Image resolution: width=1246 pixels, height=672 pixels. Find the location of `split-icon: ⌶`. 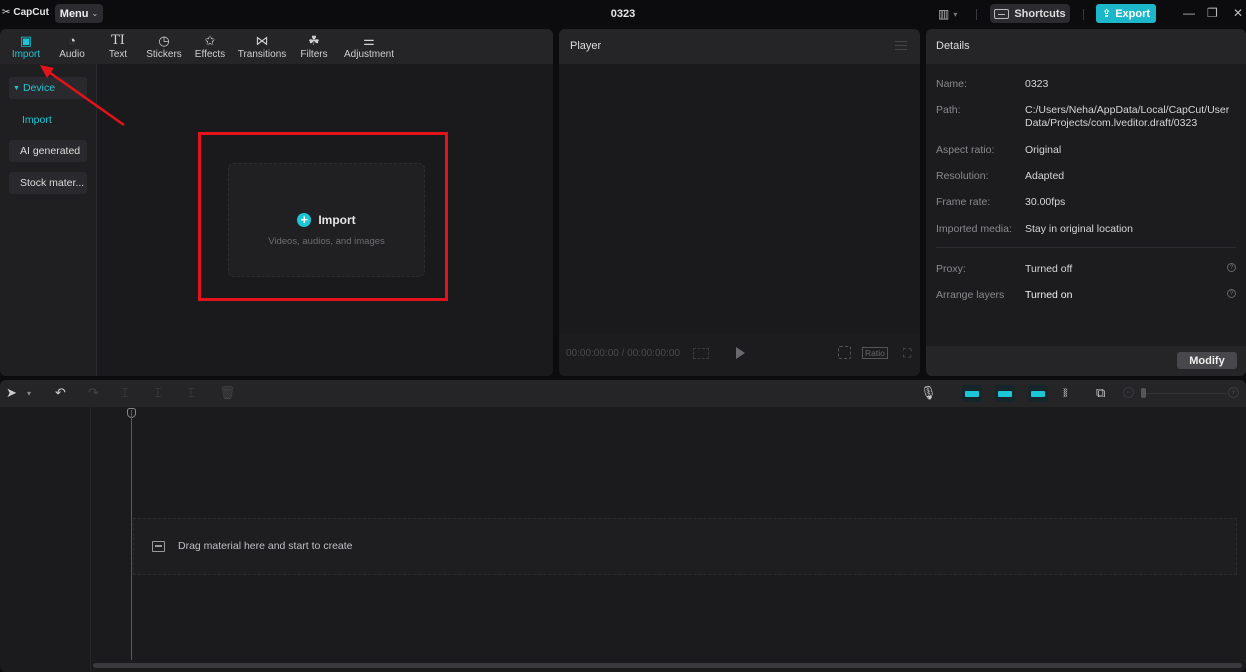

split-icon: ⌶ is located at coordinates (125, 393).